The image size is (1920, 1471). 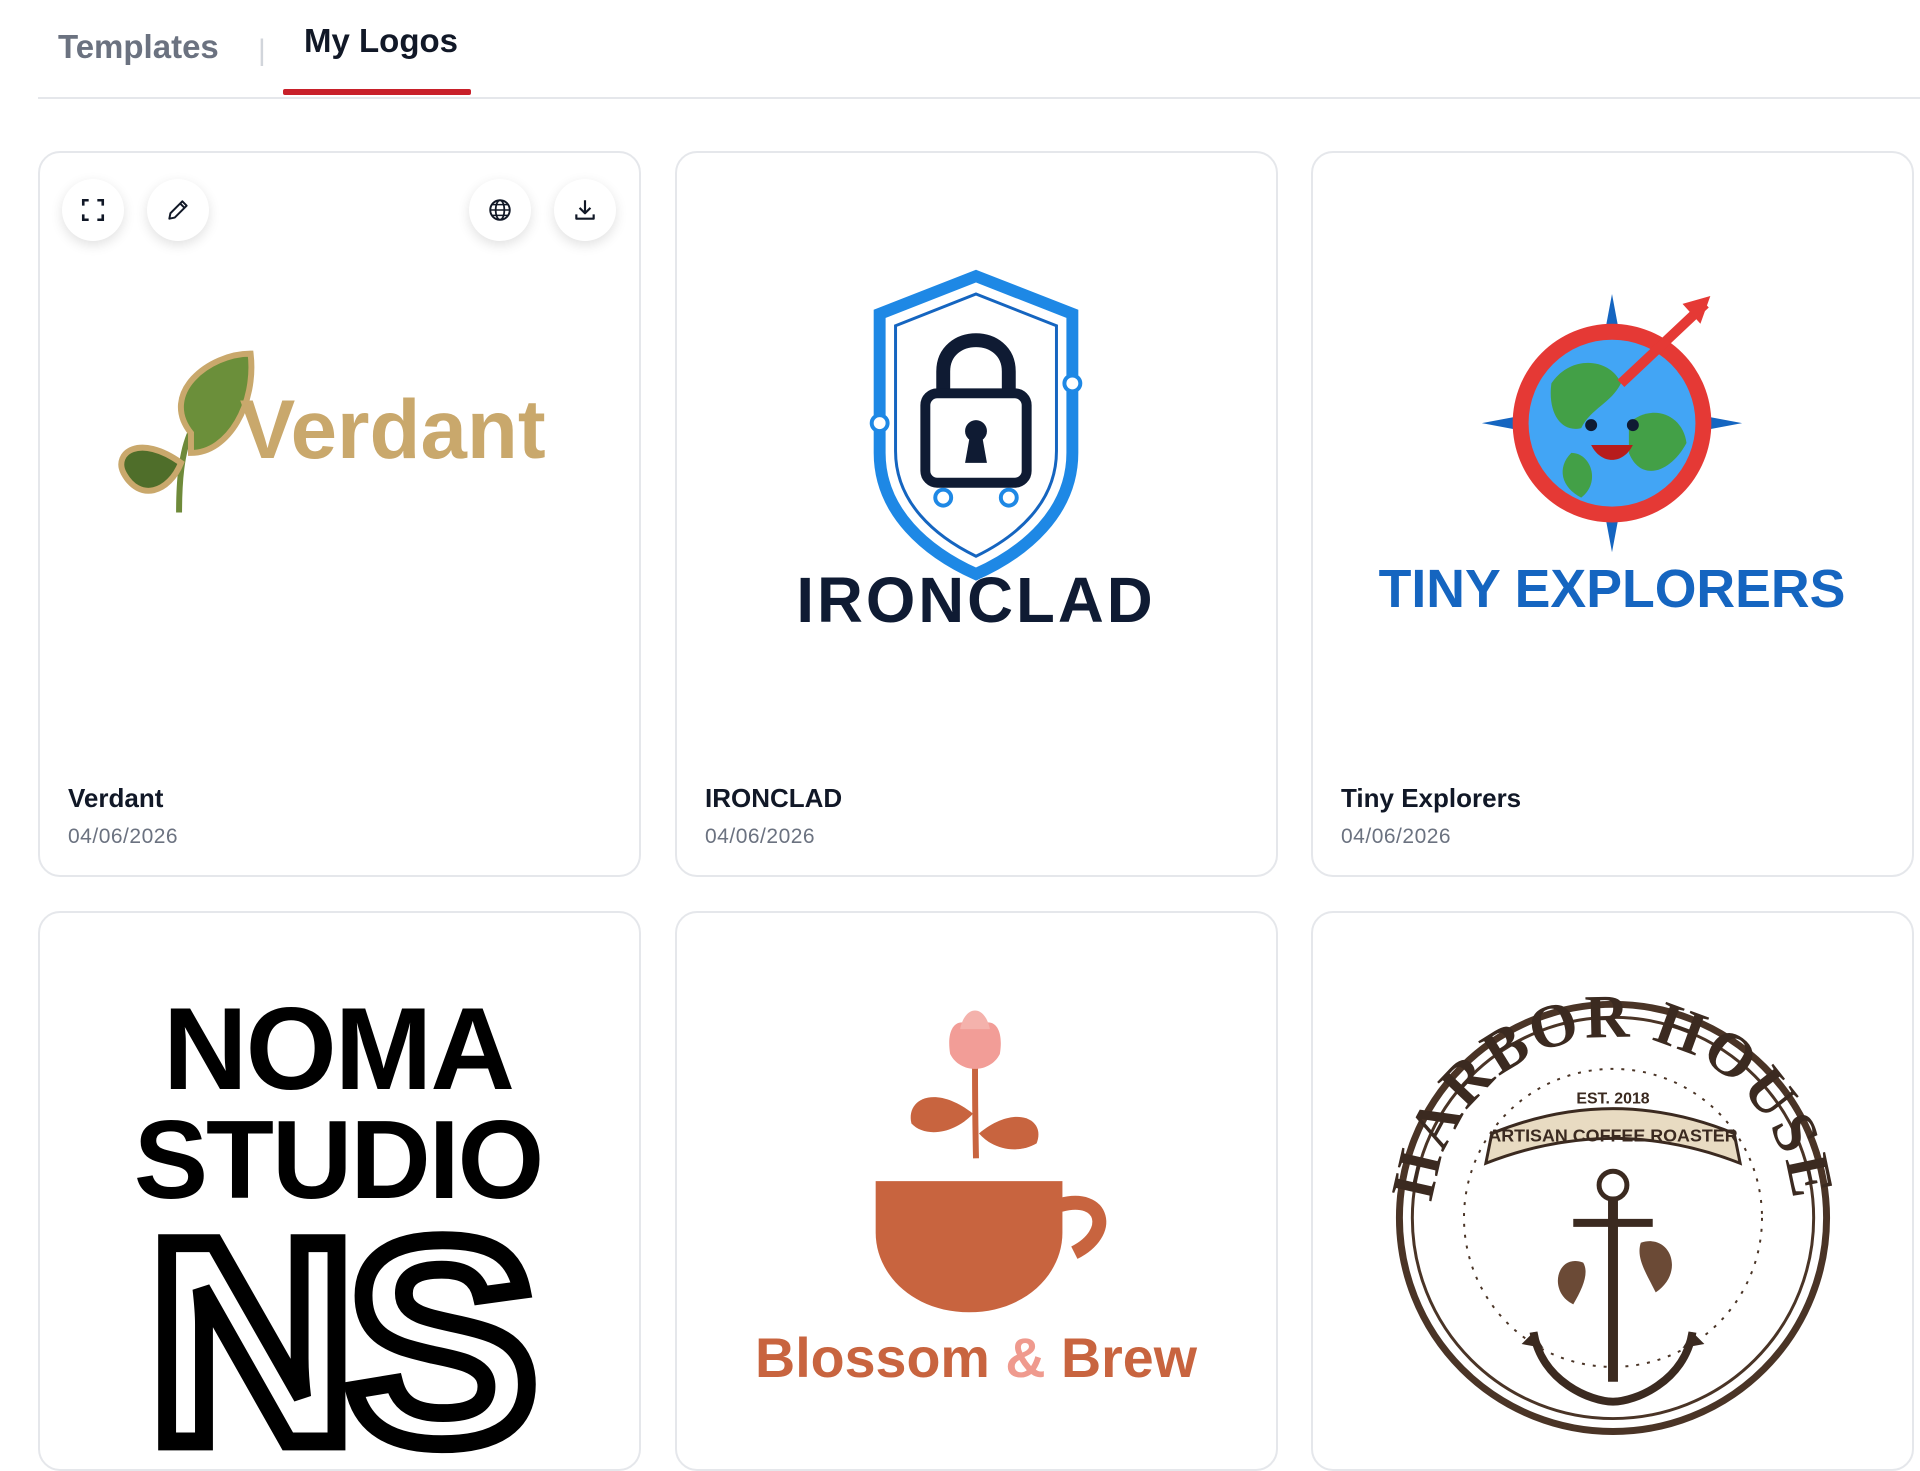 I want to click on logo-preview-blossom-brew: Blossom & Brew, so click(x=976, y=1199).